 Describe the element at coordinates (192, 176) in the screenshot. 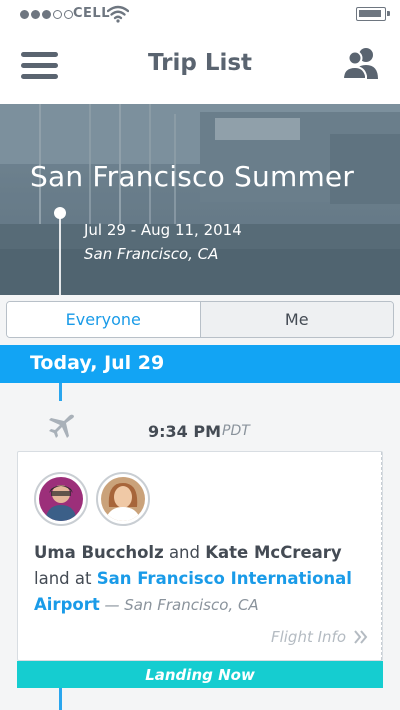

I see `trip-title: San Francisco Summer` at that location.